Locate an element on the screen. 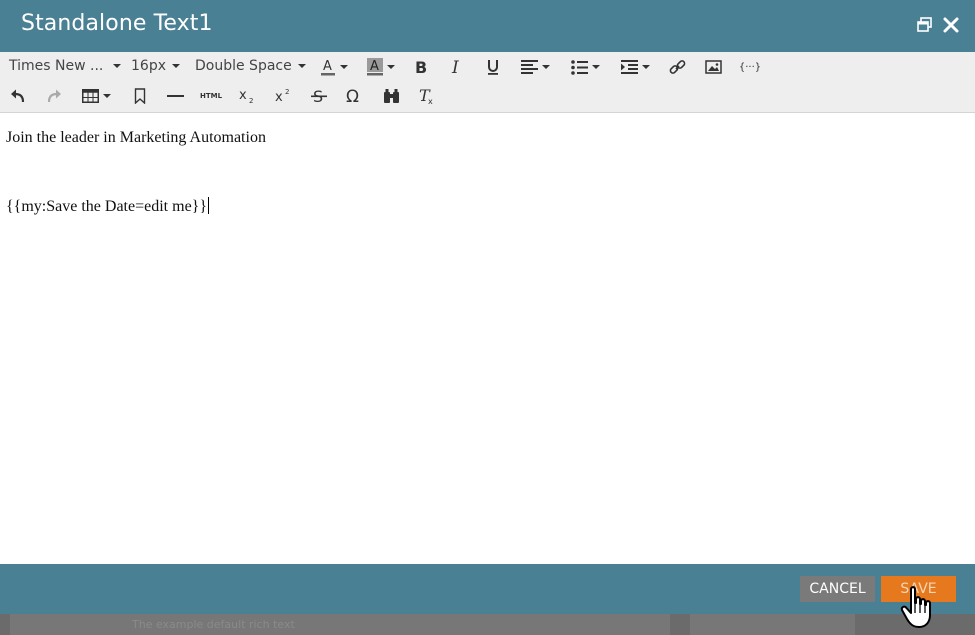 The image size is (975, 635). line-spacing-select: Double Space is located at coordinates (250, 68).